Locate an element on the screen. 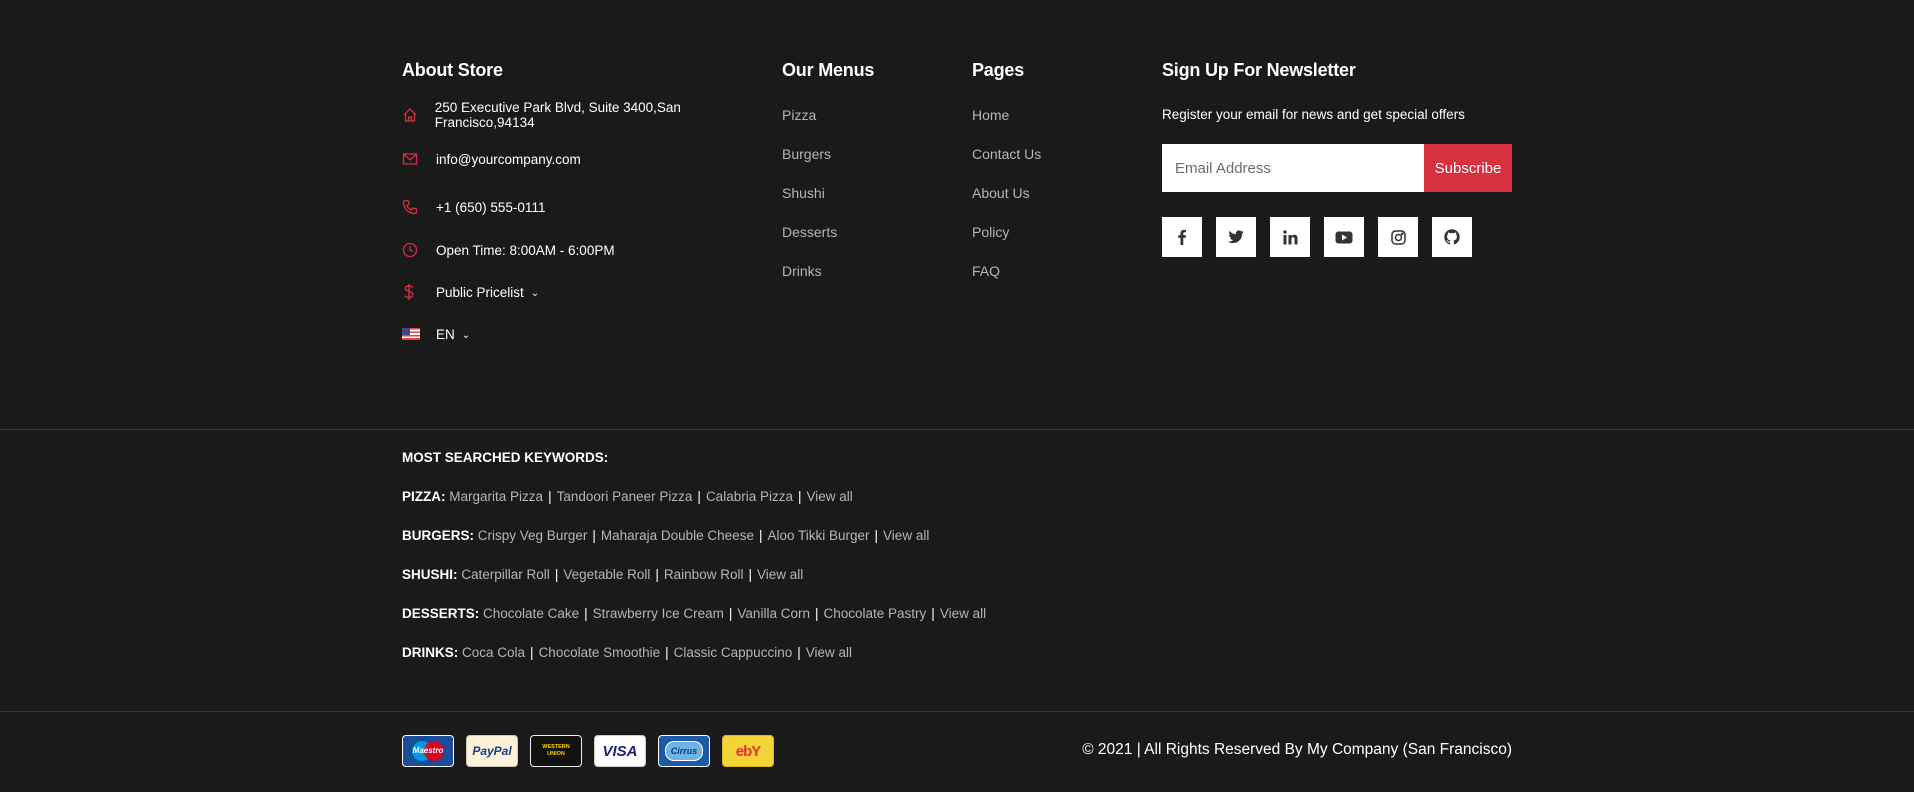 The height and width of the screenshot is (792, 1914). keyword-link: Chocolate Smoothie is located at coordinates (600, 652).